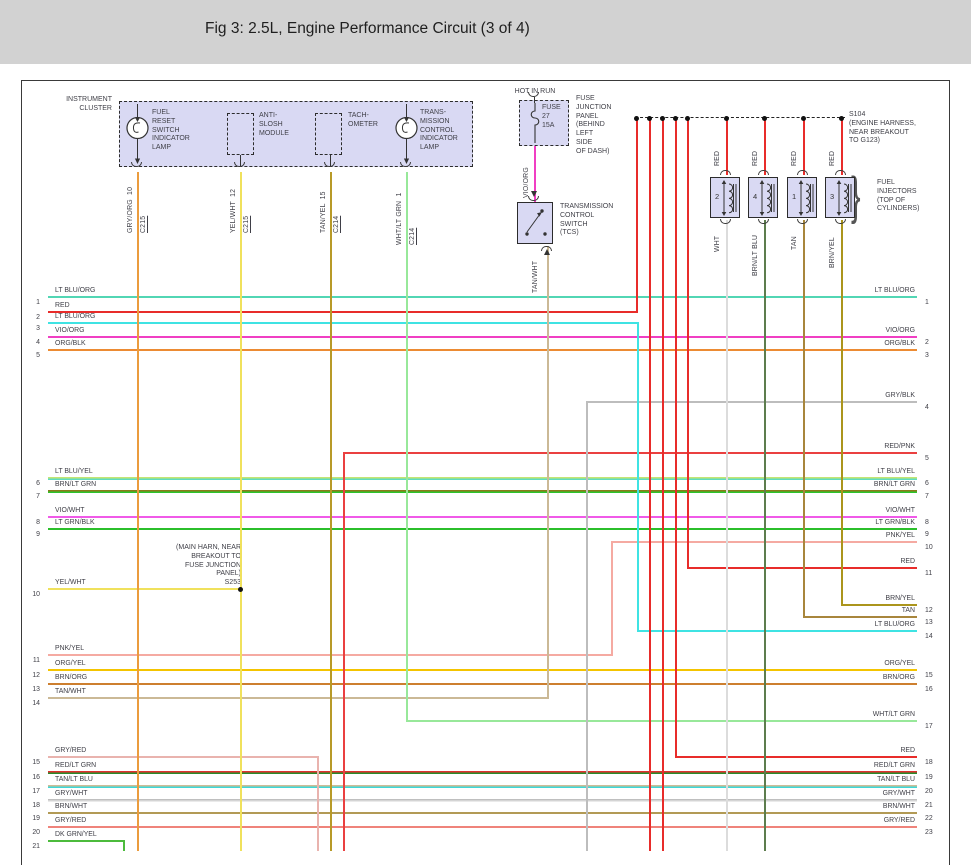 This screenshot has height=865, width=971. What do you see at coordinates (895, 522) in the screenshot?
I see `right-wire-label-9: LT GRN/BLK` at bounding box center [895, 522].